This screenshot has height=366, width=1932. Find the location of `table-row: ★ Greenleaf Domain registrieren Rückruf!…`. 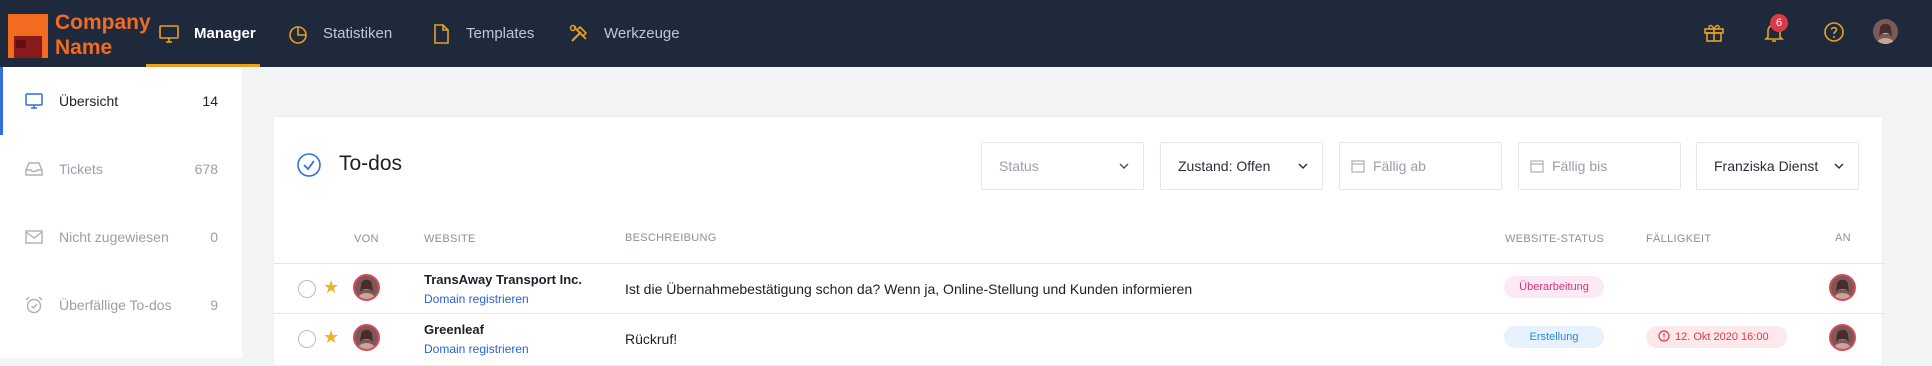

table-row: ★ Greenleaf Domain registrieren Rückruf!… is located at coordinates (1079, 338).